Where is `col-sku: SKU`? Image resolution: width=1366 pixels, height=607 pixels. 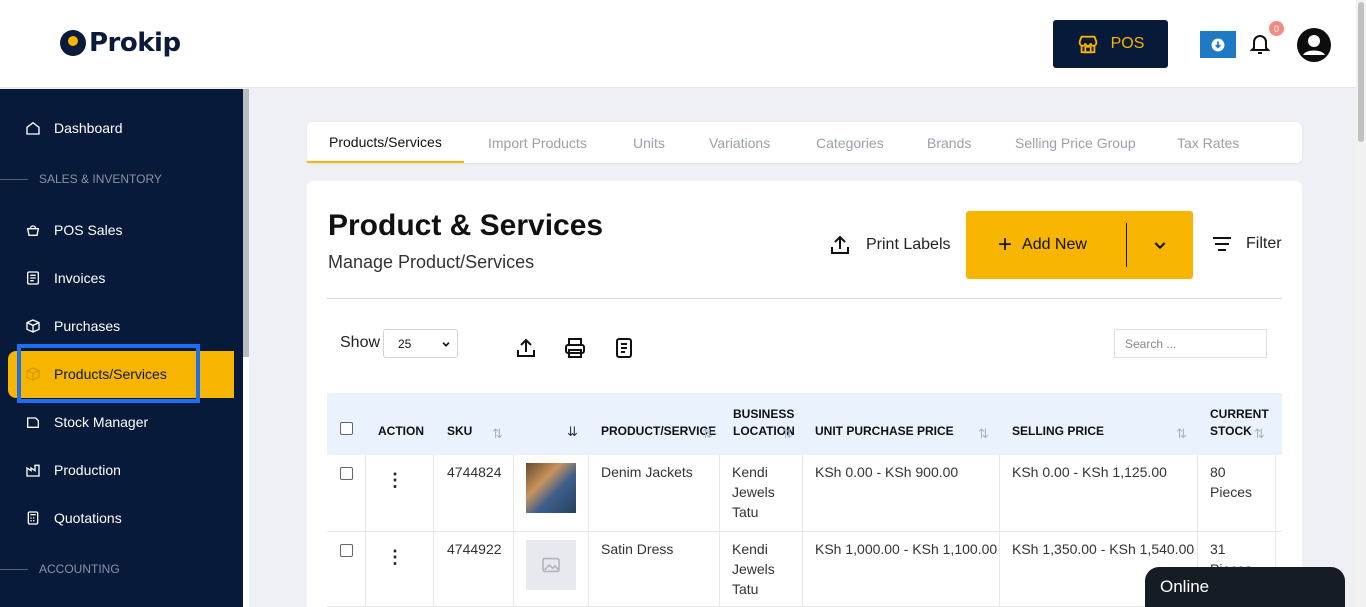 col-sku: SKU is located at coordinates (459, 431).